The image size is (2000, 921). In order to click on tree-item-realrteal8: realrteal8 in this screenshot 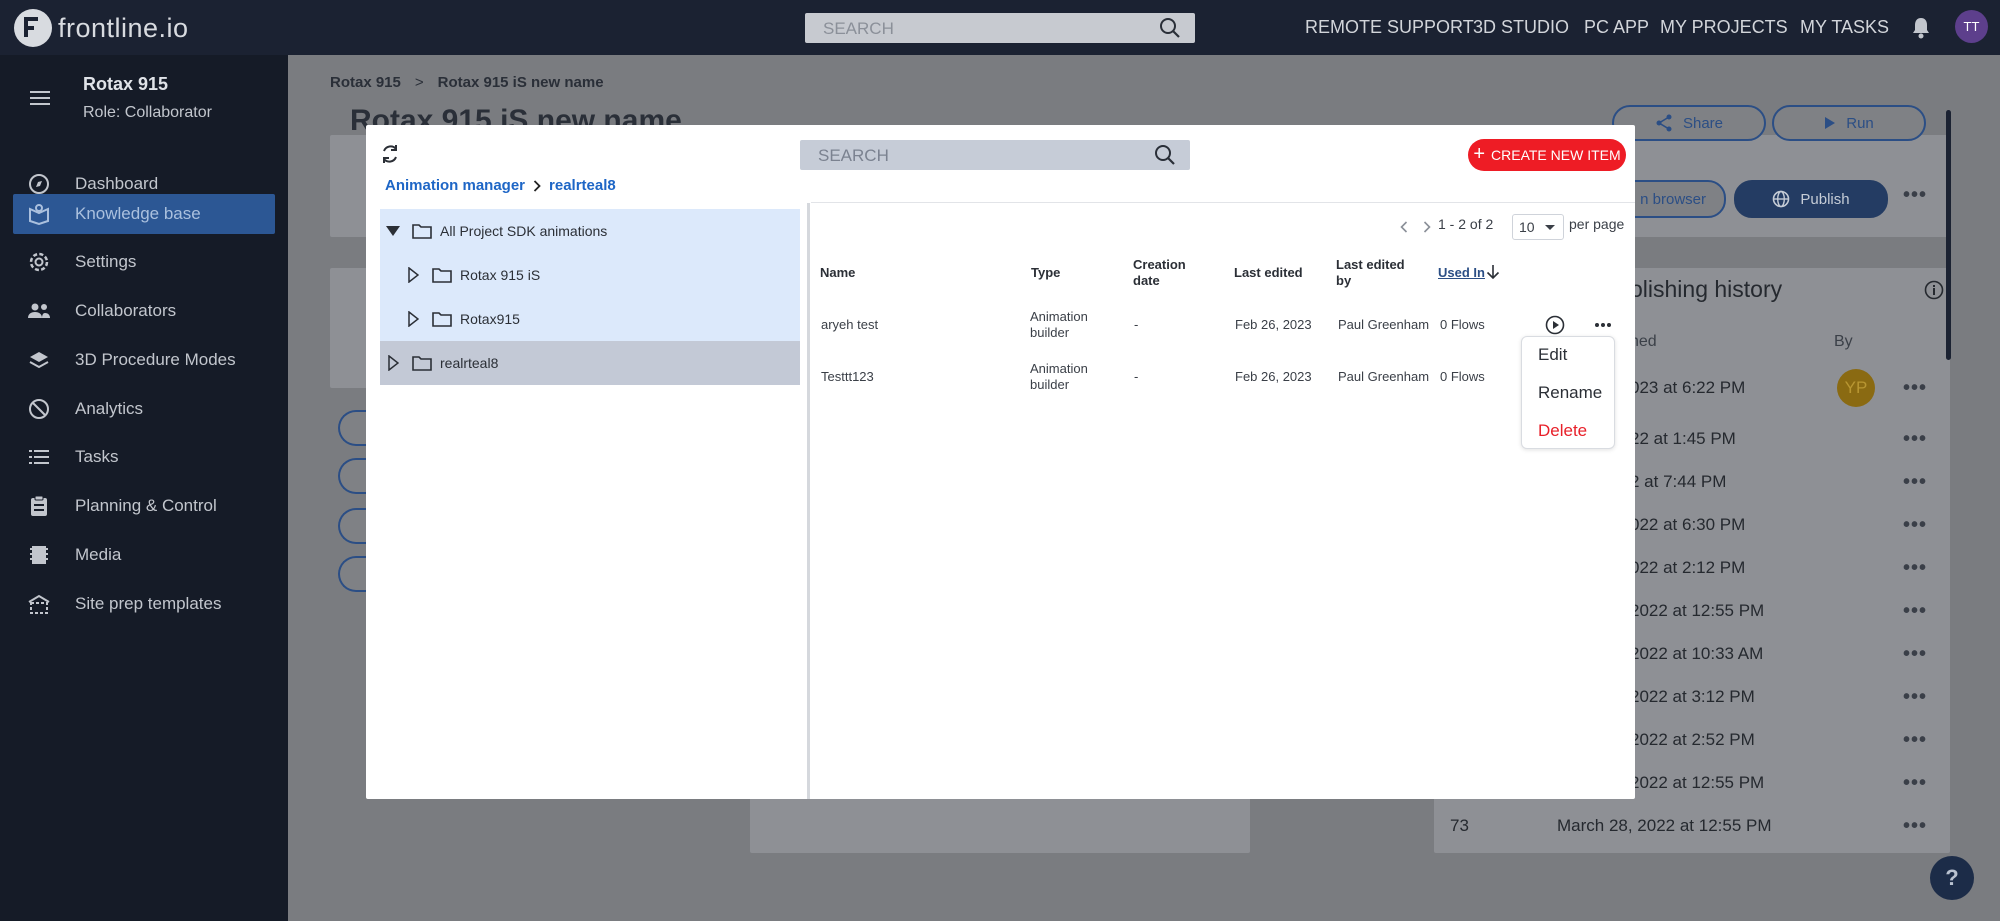, I will do `click(590, 363)`.